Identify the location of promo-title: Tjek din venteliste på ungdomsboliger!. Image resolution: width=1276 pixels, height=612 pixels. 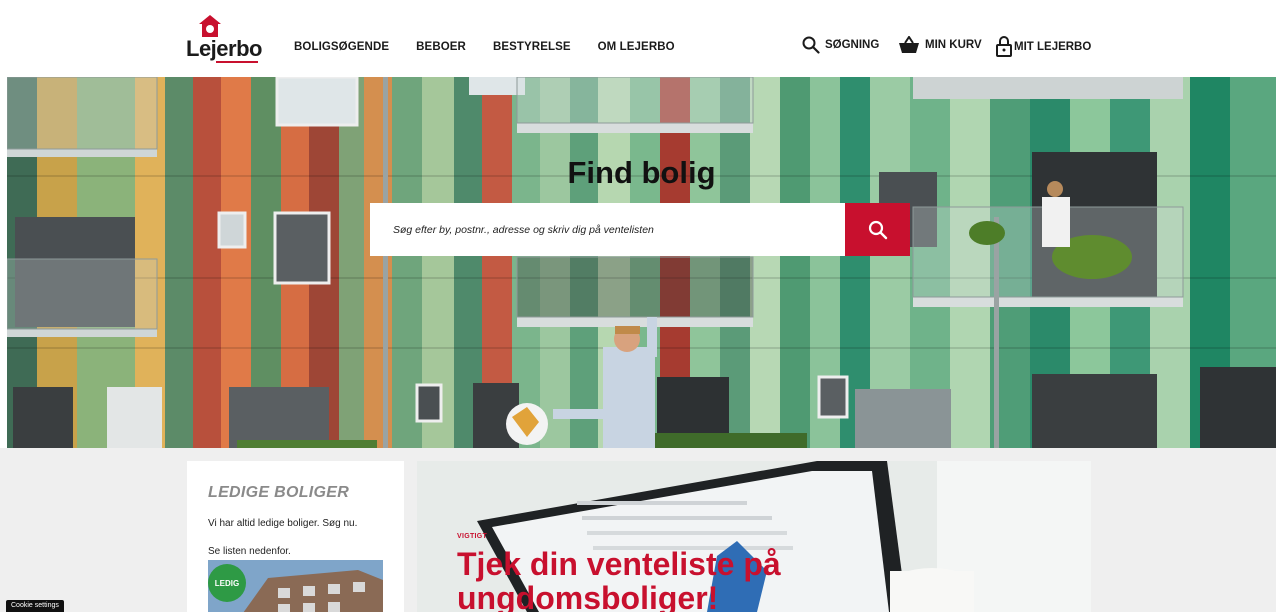
(619, 579).